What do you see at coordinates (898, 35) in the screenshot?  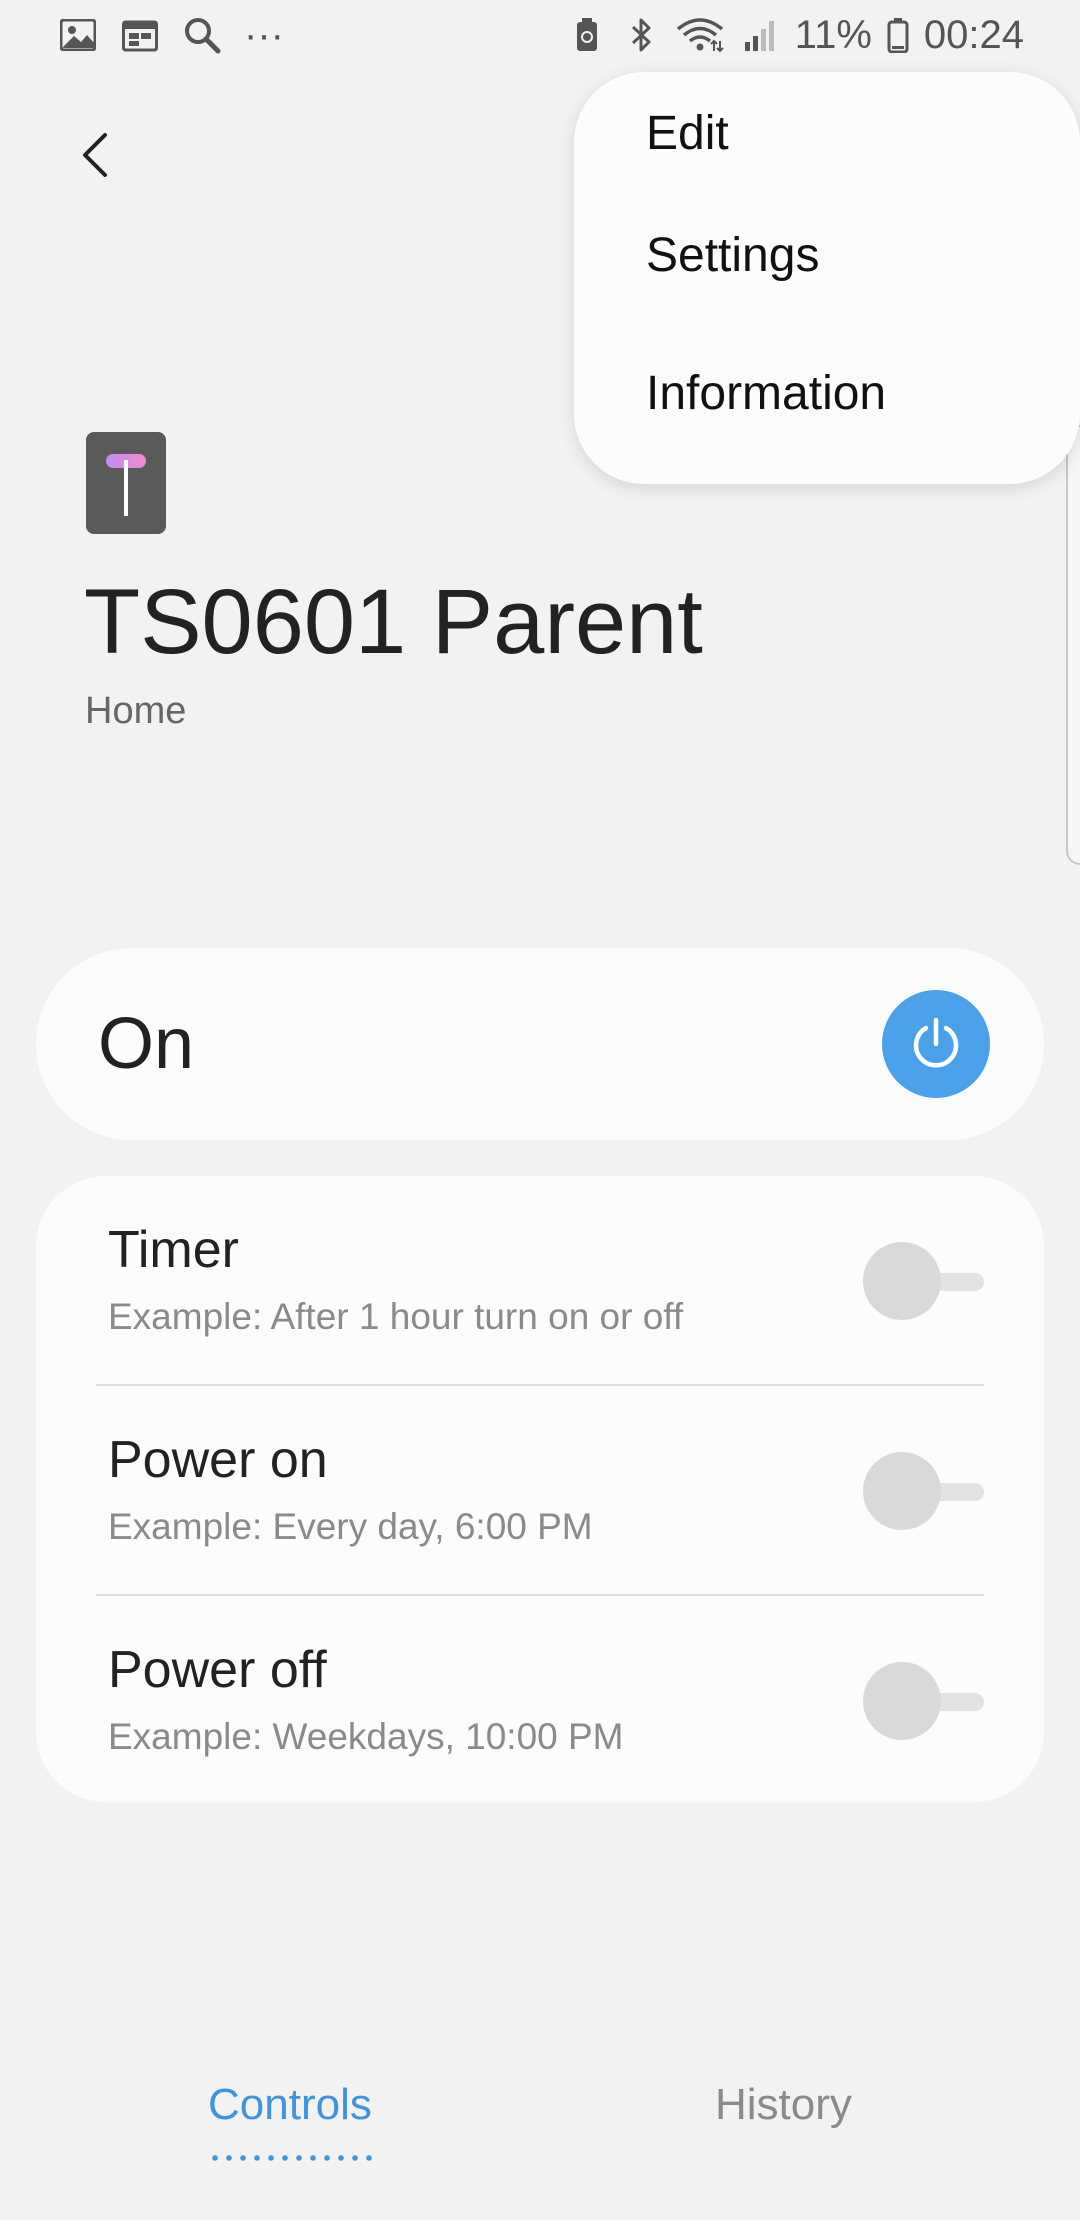 I see `battery-icon` at bounding box center [898, 35].